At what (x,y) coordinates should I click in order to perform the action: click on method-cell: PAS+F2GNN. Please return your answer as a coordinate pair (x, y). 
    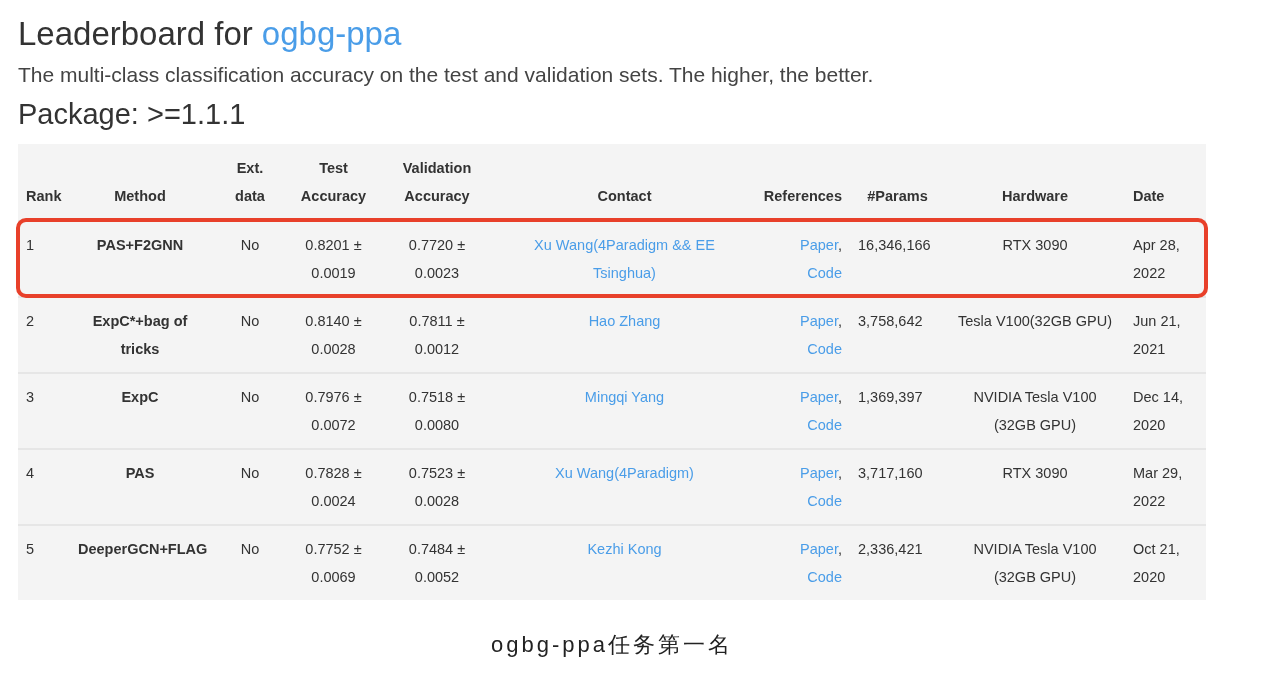
    Looking at the image, I should click on (140, 258).